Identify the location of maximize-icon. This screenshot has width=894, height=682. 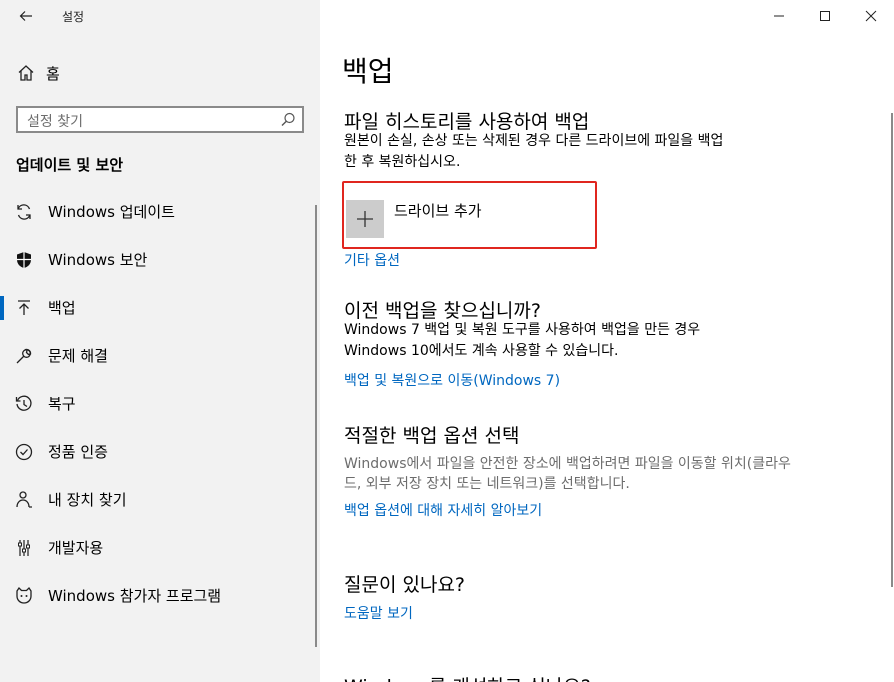
(825, 16).